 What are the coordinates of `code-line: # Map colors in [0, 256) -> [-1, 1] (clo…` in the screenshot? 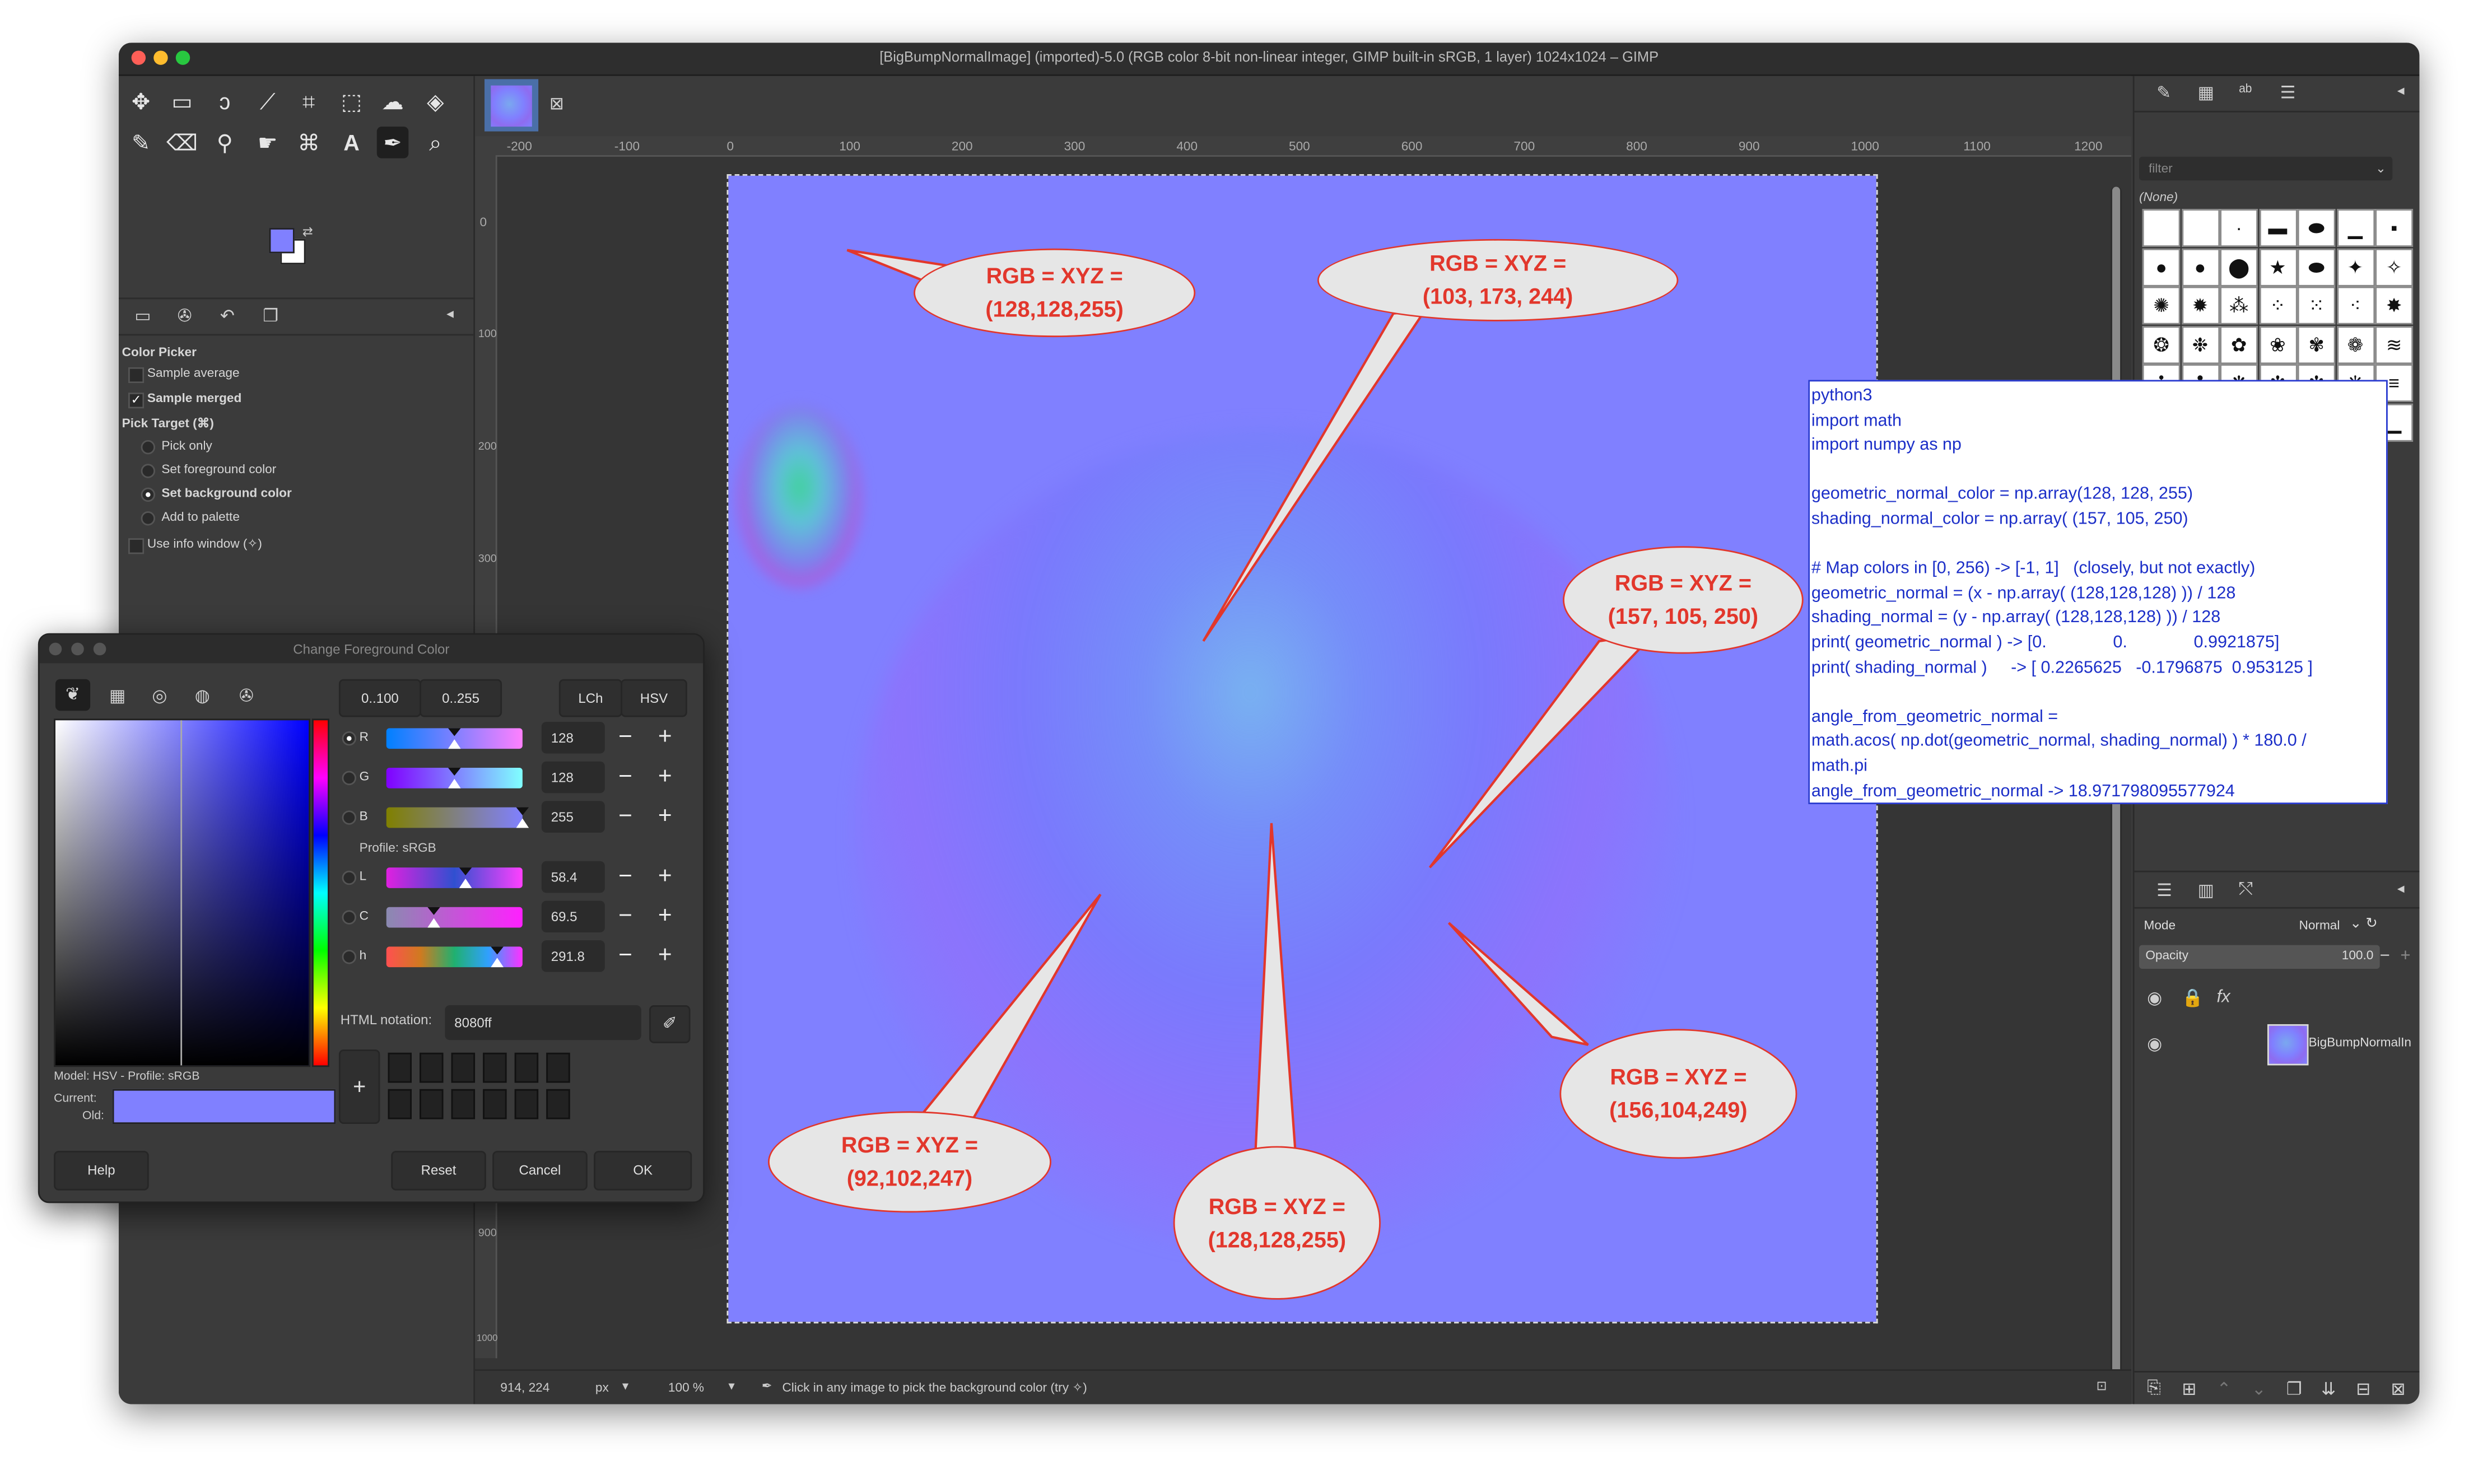 It's located at (2033, 569).